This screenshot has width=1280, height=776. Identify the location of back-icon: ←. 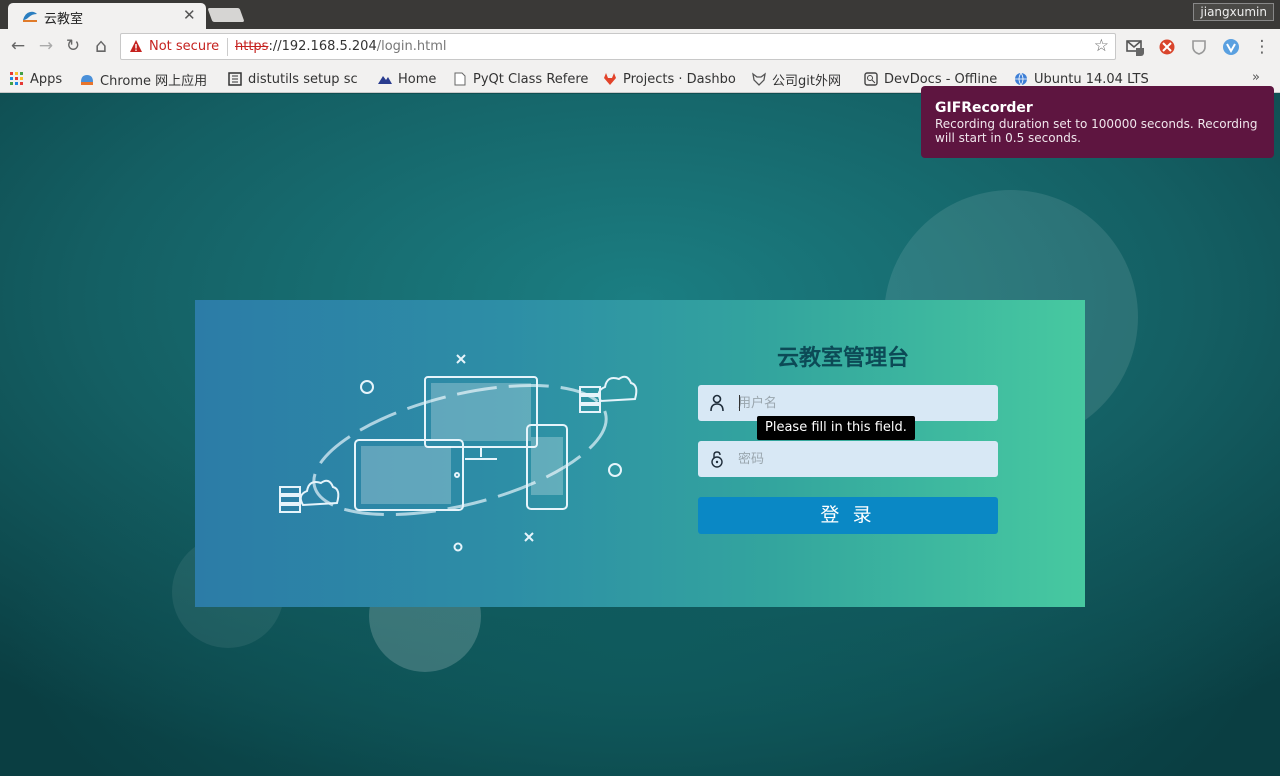
(18, 46).